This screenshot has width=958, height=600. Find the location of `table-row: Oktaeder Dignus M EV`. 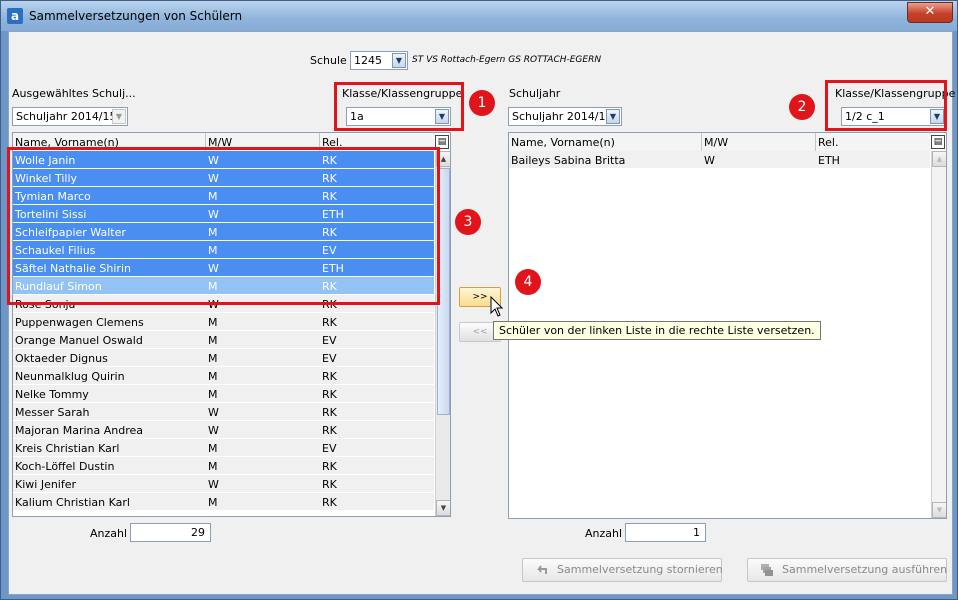

table-row: Oktaeder Dignus M EV is located at coordinates (223, 358).